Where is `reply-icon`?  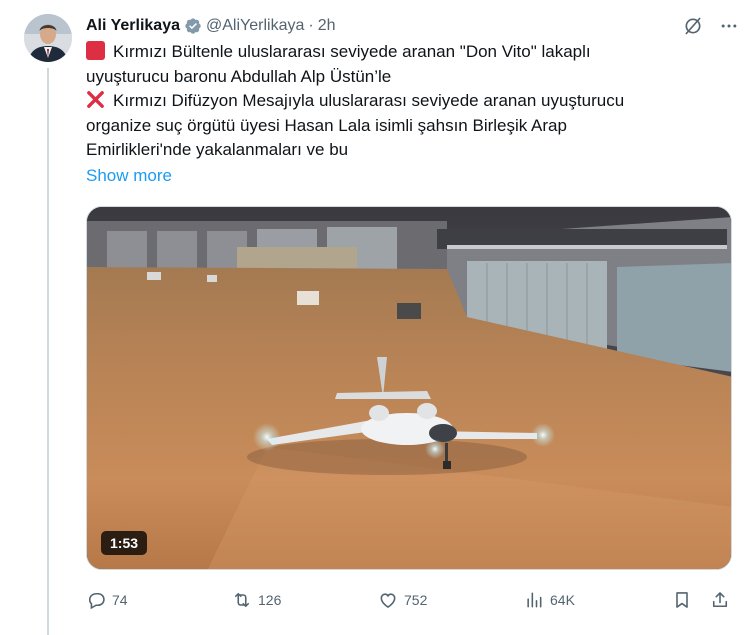
reply-icon is located at coordinates (96, 601).